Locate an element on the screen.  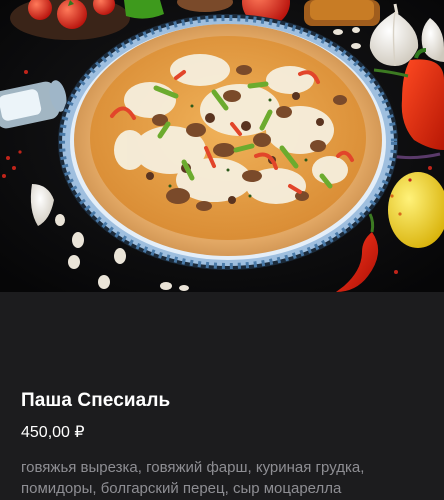
product-title: Паша Спесиаль is located at coordinates (96, 400).